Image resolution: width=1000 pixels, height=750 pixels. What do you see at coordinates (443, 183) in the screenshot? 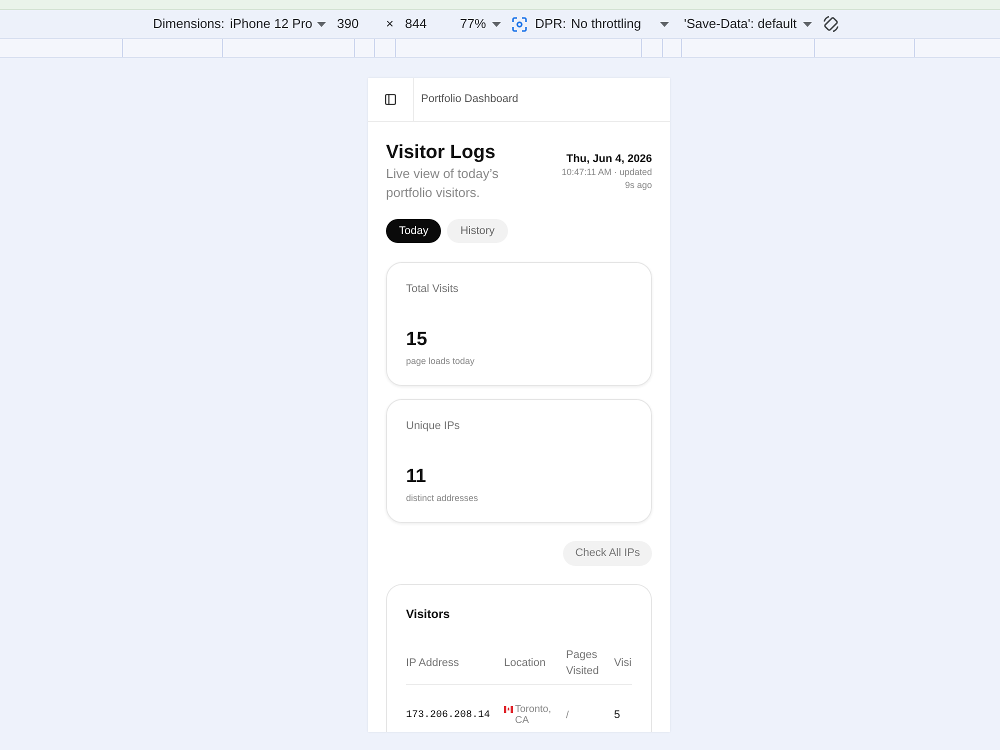
I see `page-subtitle: Live view of today’s portfolio visitors.` at bounding box center [443, 183].